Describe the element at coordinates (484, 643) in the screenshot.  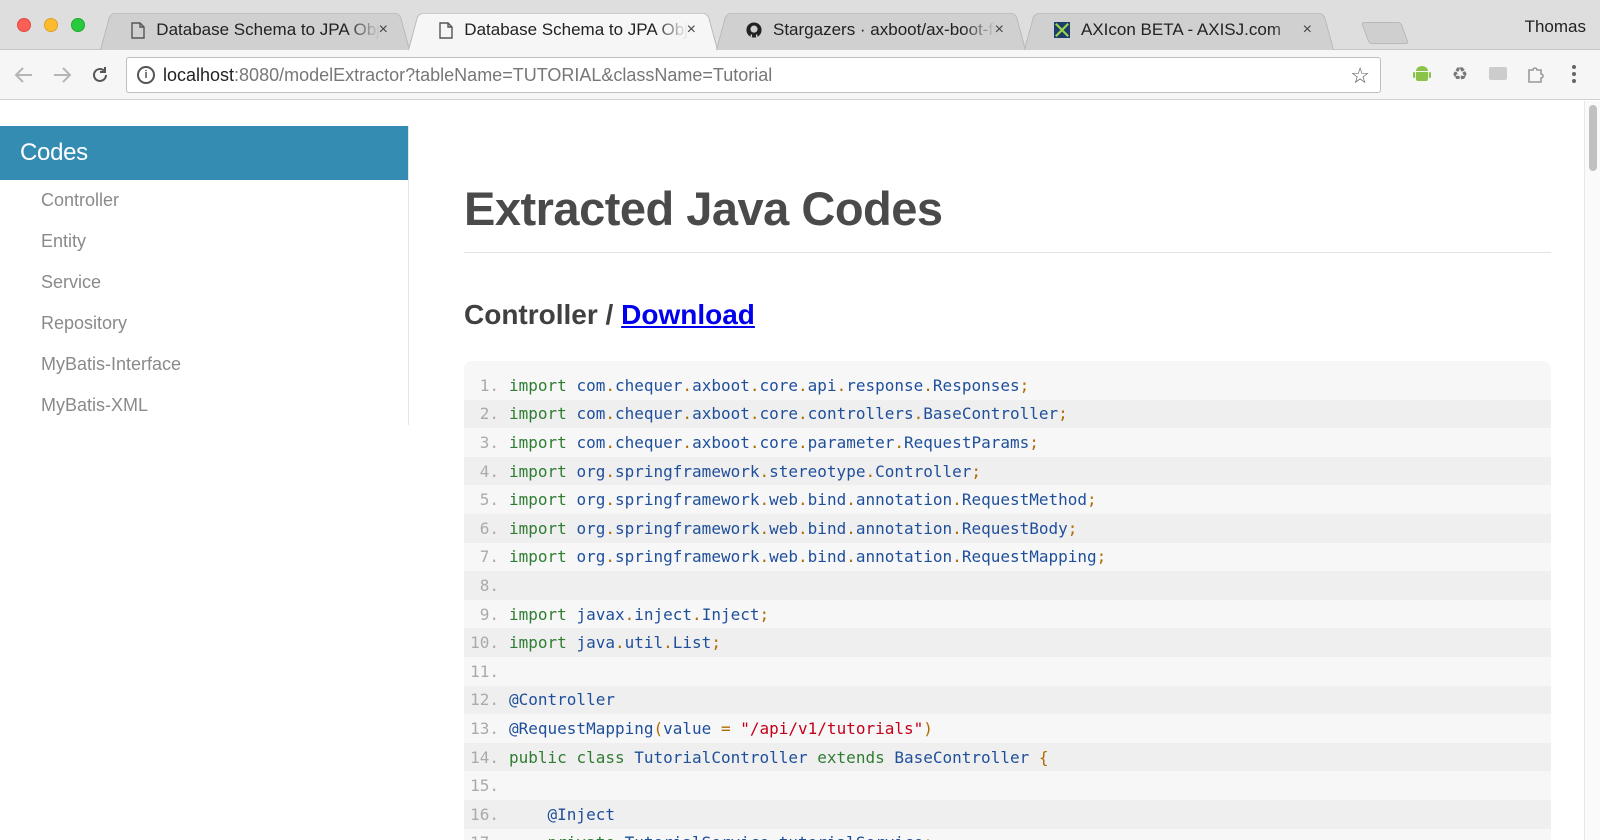
I see `line-number: 10.` at that location.